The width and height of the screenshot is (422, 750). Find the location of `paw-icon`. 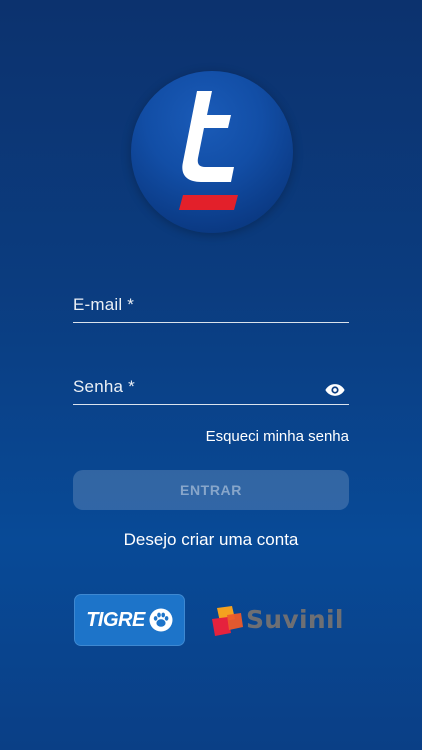

paw-icon is located at coordinates (161, 620).